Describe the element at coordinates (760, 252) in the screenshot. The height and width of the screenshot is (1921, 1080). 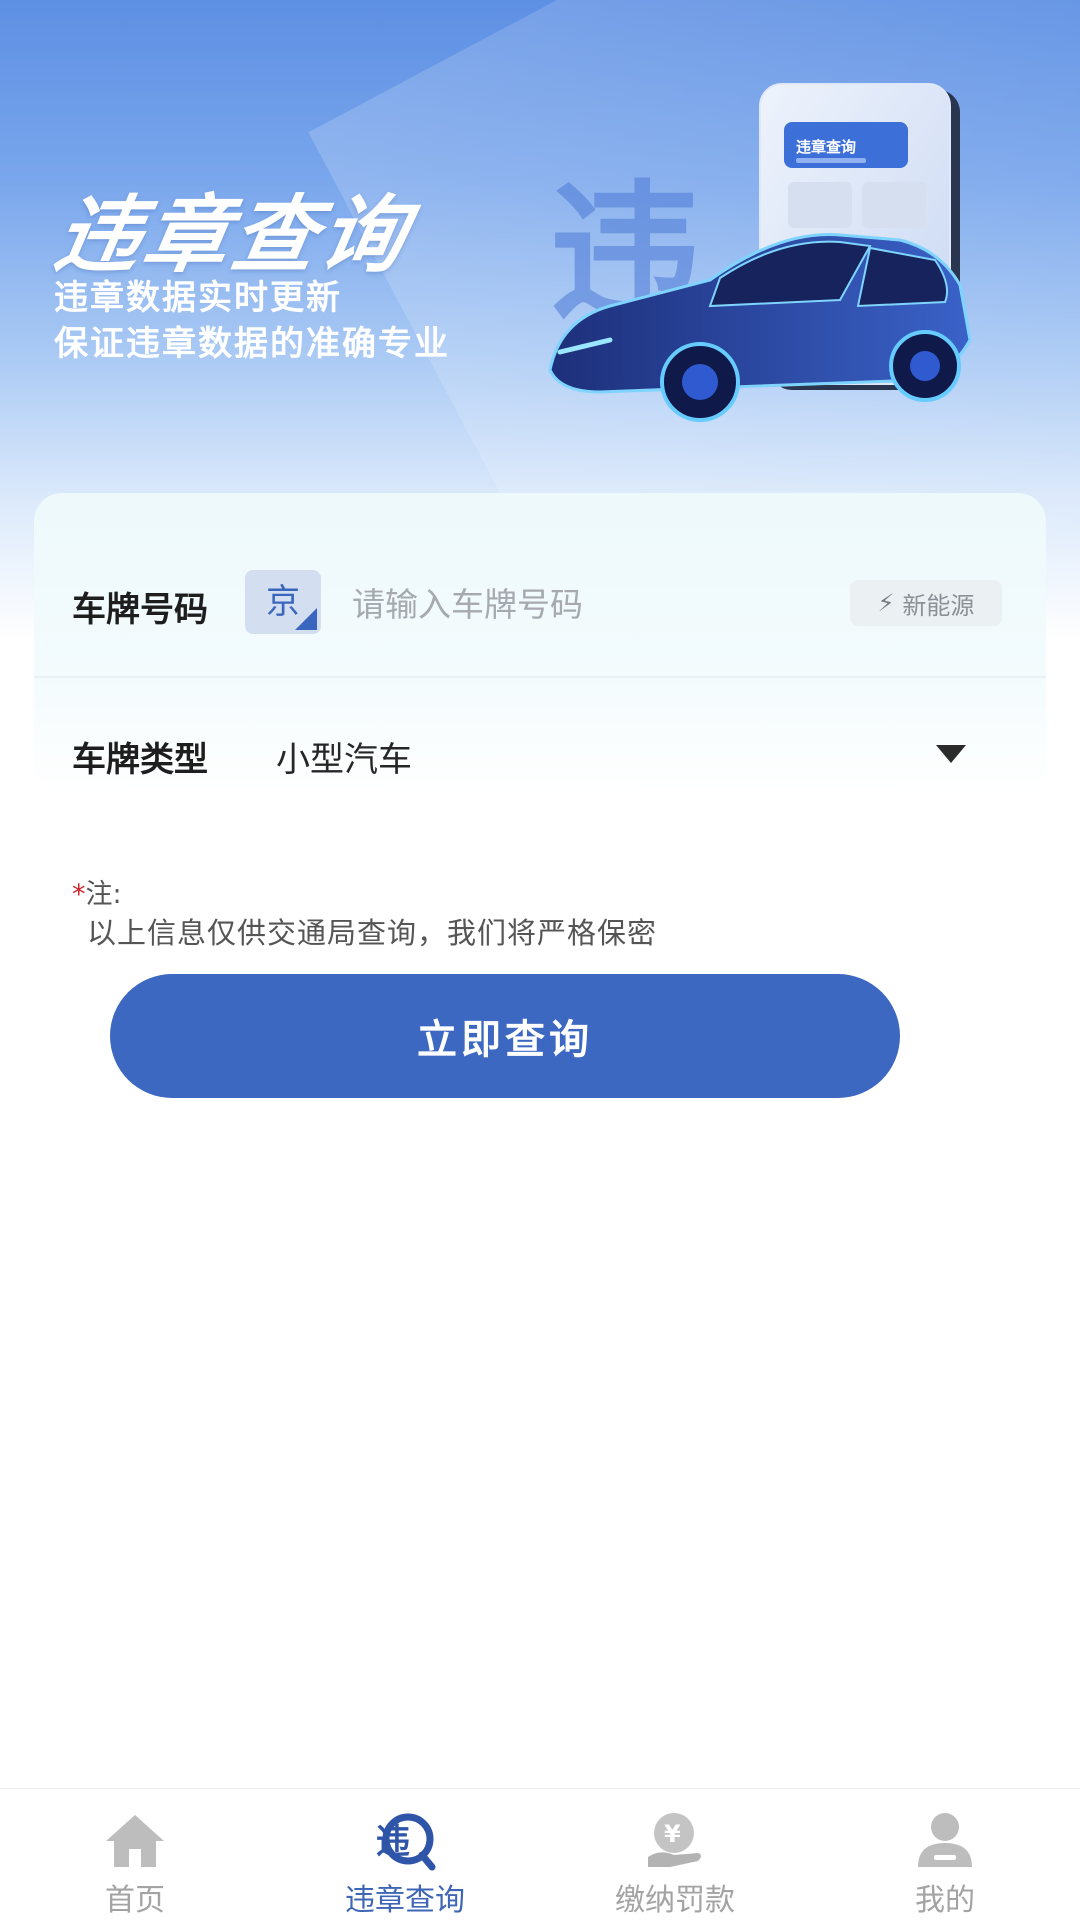
I see `car-phone-illustration: 违 违章查询` at that location.